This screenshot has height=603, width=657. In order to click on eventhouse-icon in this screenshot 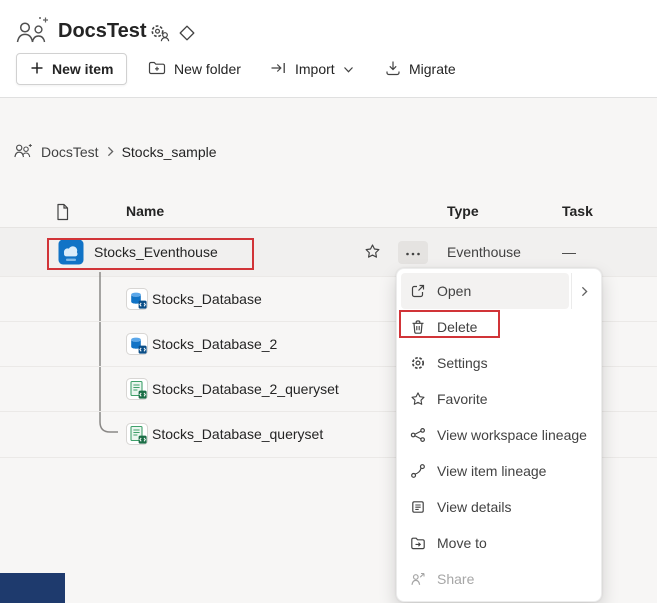, I will do `click(71, 254)`.